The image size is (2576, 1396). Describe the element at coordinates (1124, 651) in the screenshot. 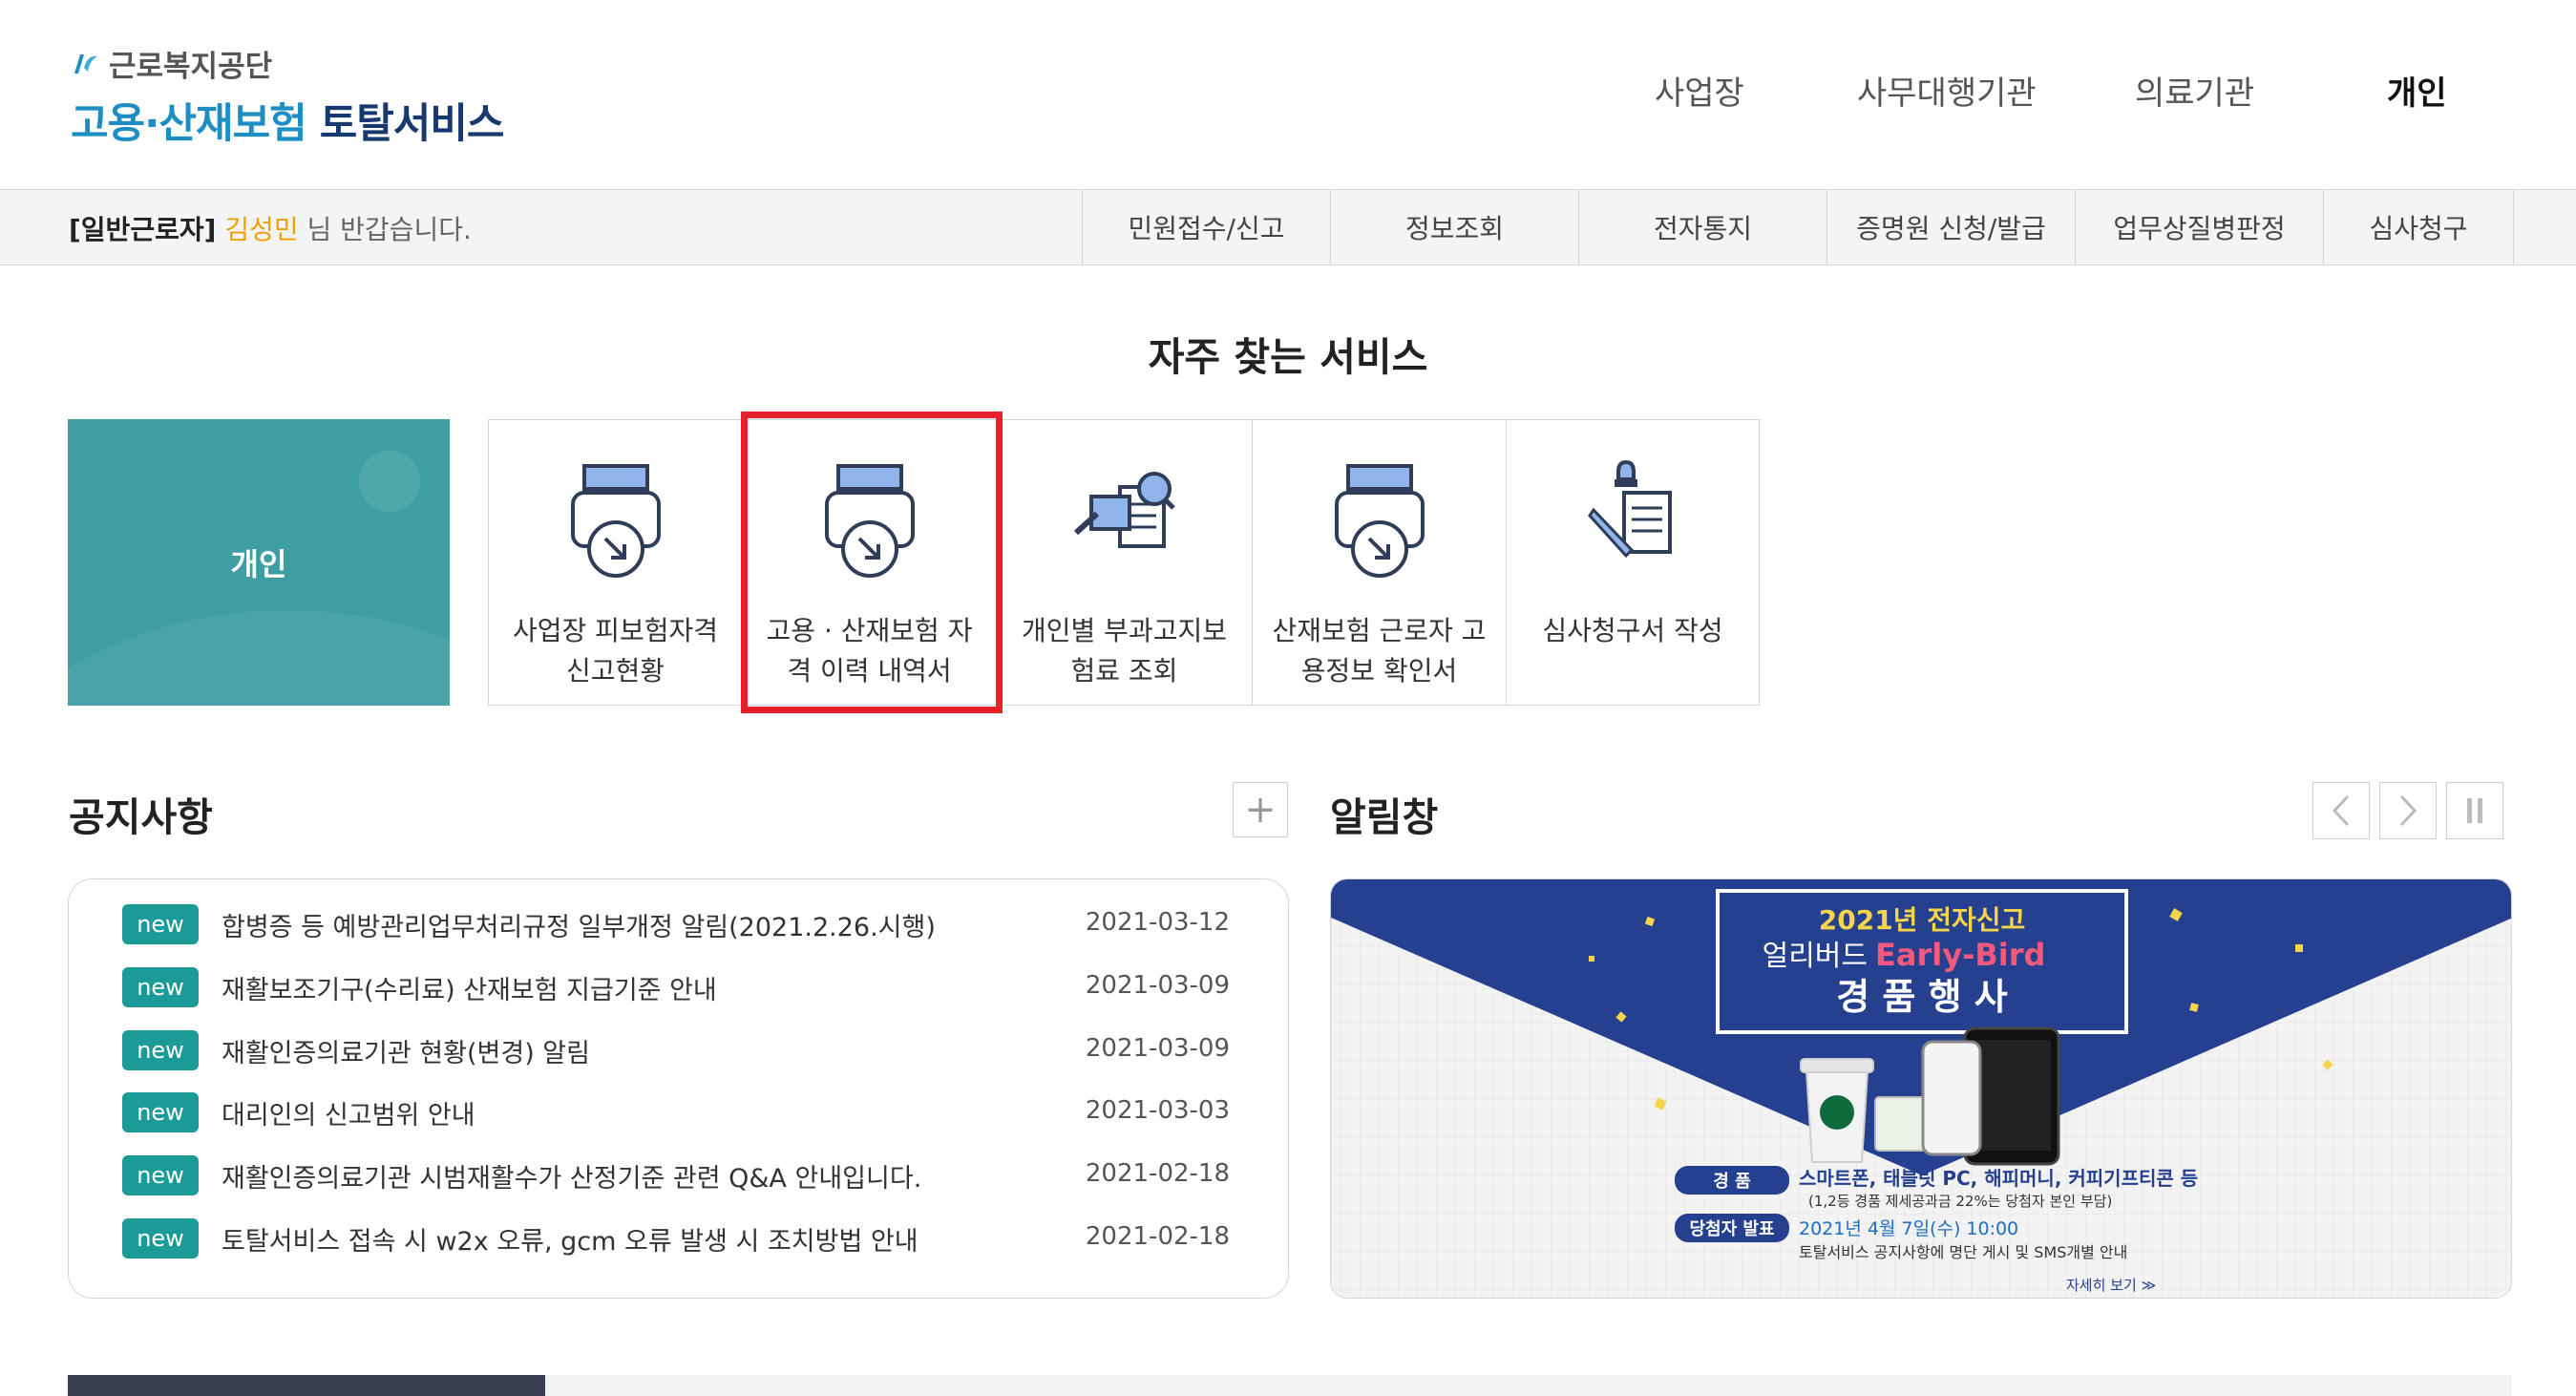

I see `service-label: 개인별 부과고지보험료 조회` at that location.